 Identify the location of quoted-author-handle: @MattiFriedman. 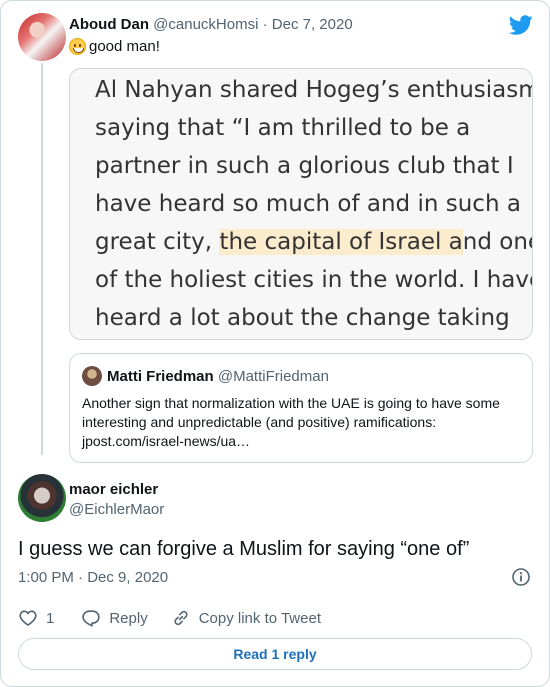
(273, 376).